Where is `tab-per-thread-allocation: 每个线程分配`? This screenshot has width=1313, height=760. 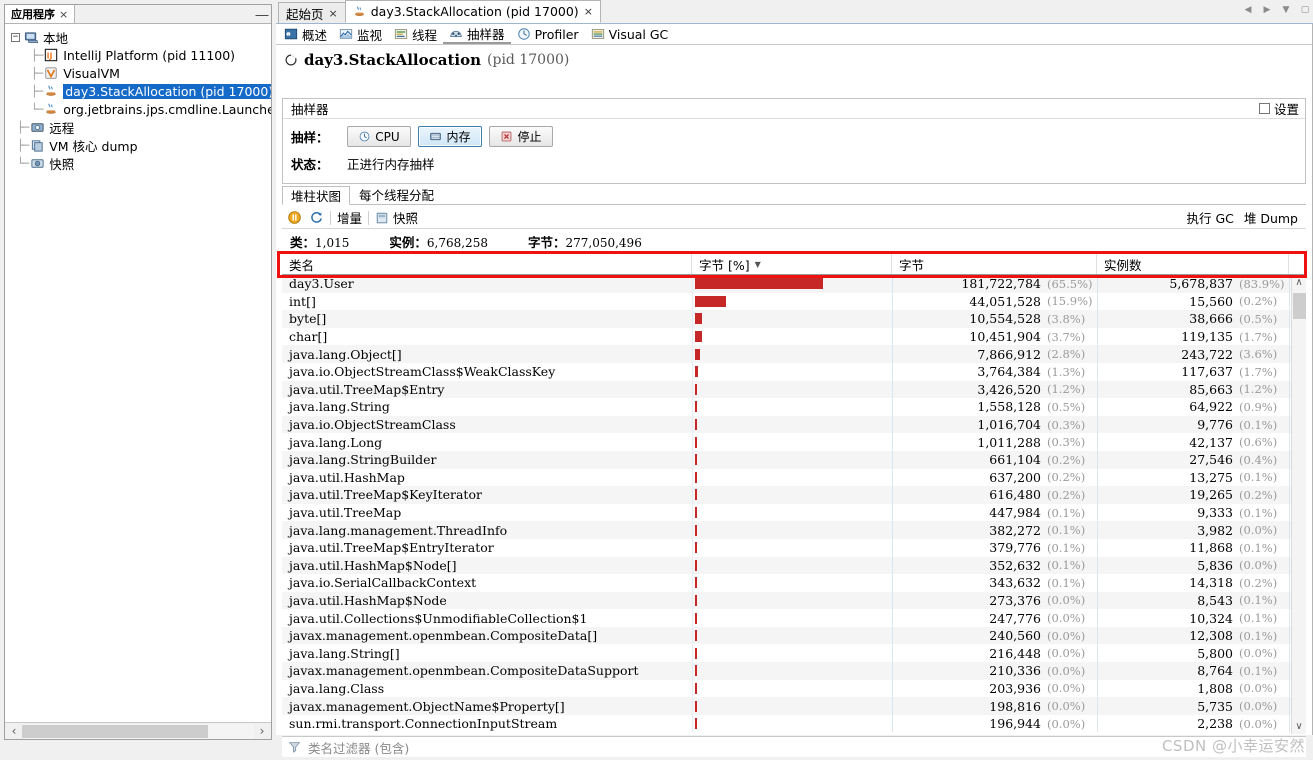 tab-per-thread-allocation: 每个线程分配 is located at coordinates (396, 194).